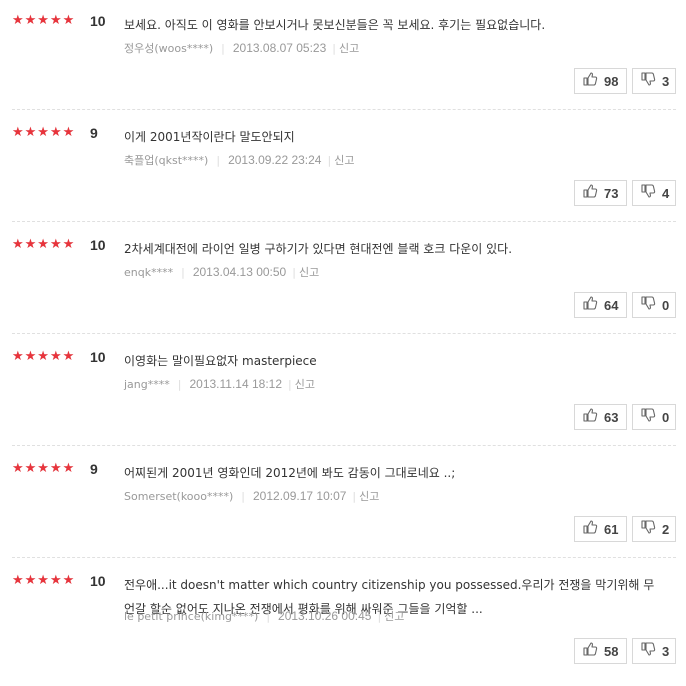 The image size is (686, 686). Describe the element at coordinates (300, 496) in the screenshot. I see `review-date: 2012.09.17 10:07` at that location.